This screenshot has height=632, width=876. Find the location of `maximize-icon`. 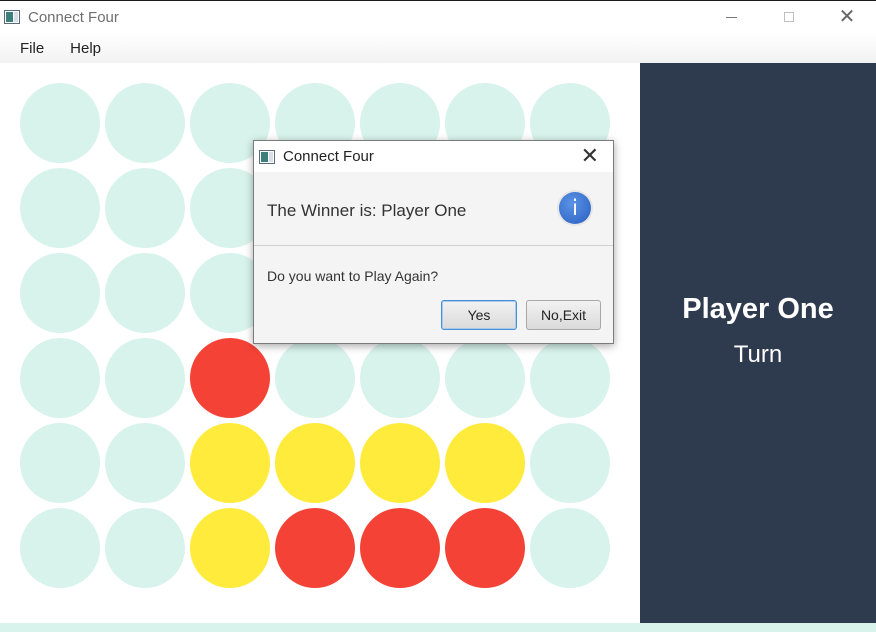

maximize-icon is located at coordinates (789, 17).